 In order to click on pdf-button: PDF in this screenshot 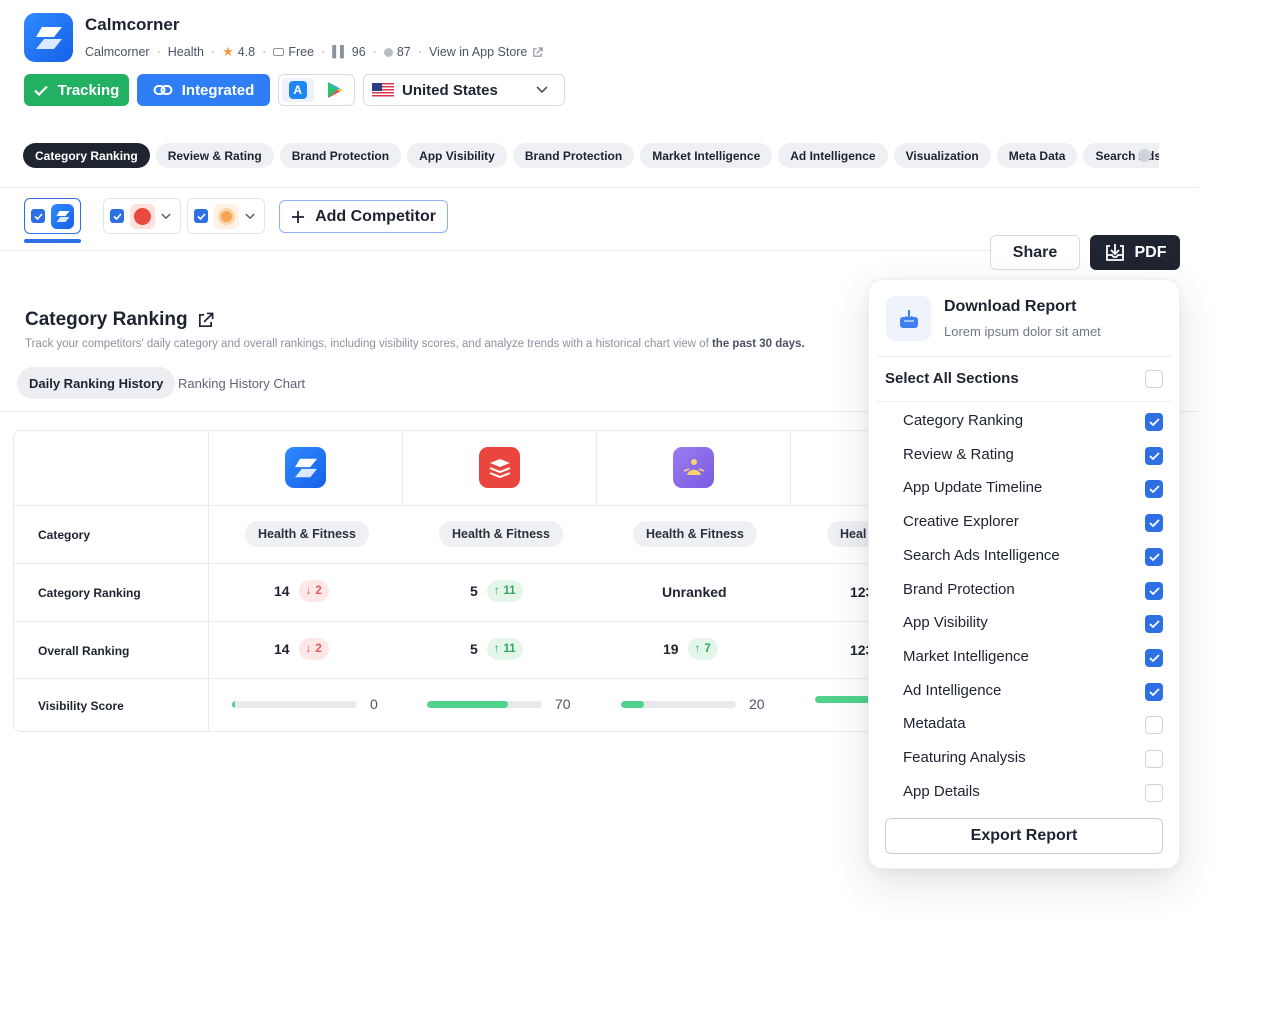, I will do `click(1135, 252)`.